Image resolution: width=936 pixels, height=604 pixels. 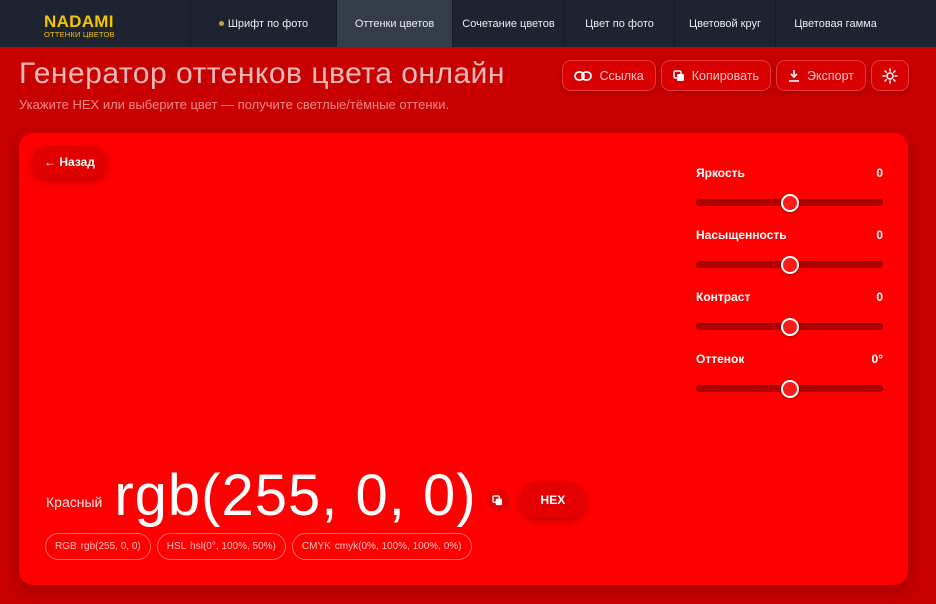 I want to click on sun-icon, so click(x=890, y=75).